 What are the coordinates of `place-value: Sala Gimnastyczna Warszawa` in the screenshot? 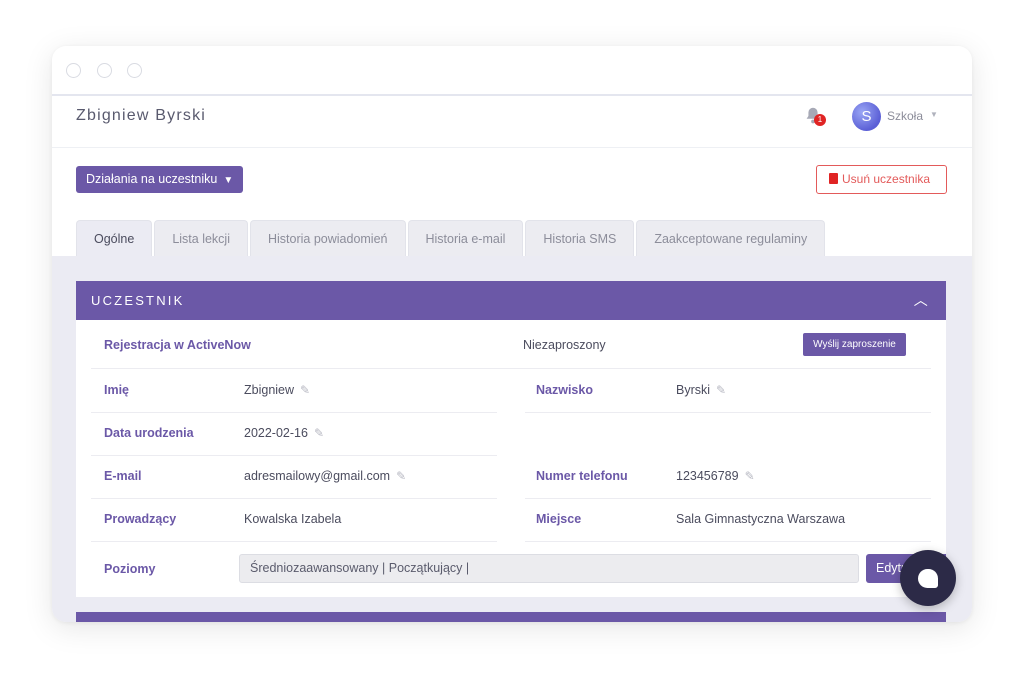 It's located at (761, 519).